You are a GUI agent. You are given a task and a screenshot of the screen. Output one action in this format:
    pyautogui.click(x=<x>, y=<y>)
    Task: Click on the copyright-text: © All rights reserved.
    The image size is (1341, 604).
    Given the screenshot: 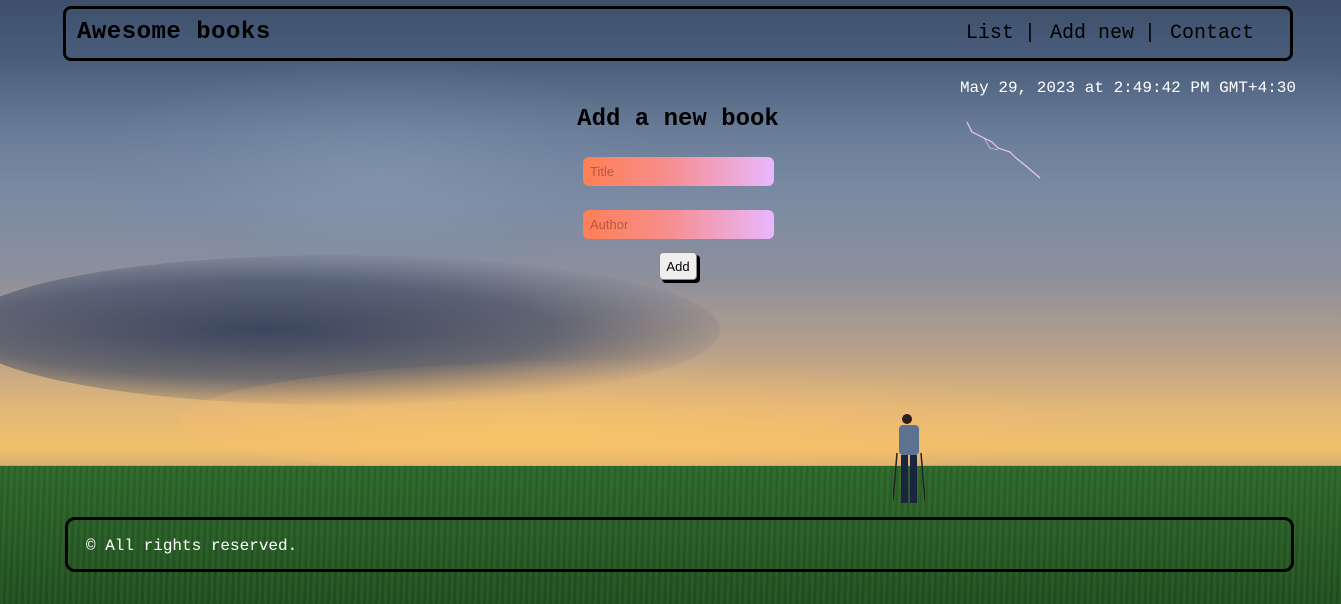 What is the action you would take?
    pyautogui.click(x=192, y=546)
    